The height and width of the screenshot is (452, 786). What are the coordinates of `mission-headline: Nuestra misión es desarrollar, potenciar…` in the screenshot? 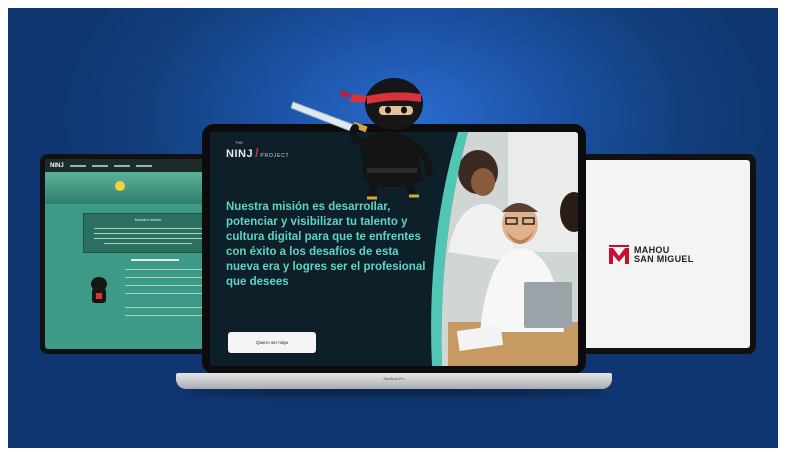 It's located at (326, 244).